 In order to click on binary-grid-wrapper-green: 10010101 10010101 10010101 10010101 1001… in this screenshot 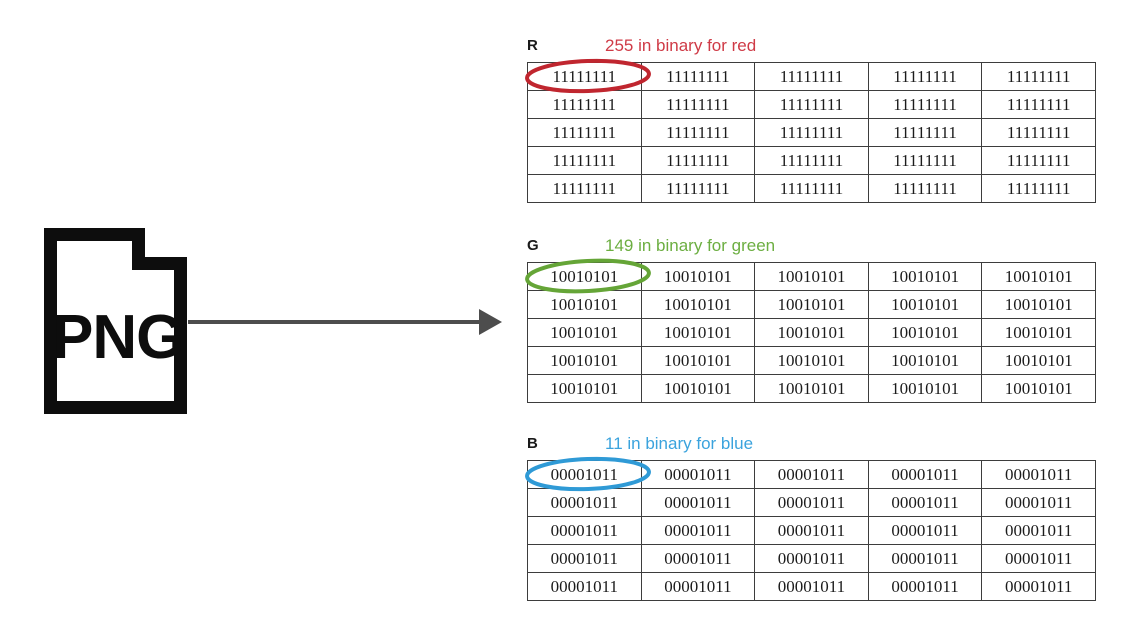, I will do `click(810, 330)`.